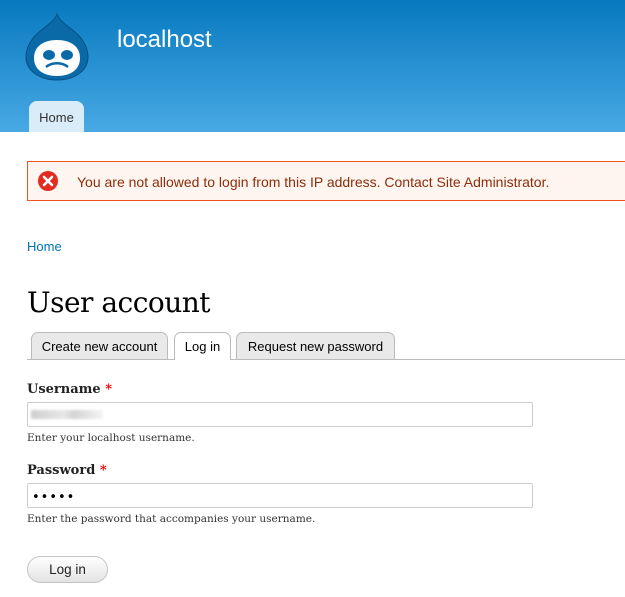  I want to click on password-masked-value: •••••, so click(54, 497).